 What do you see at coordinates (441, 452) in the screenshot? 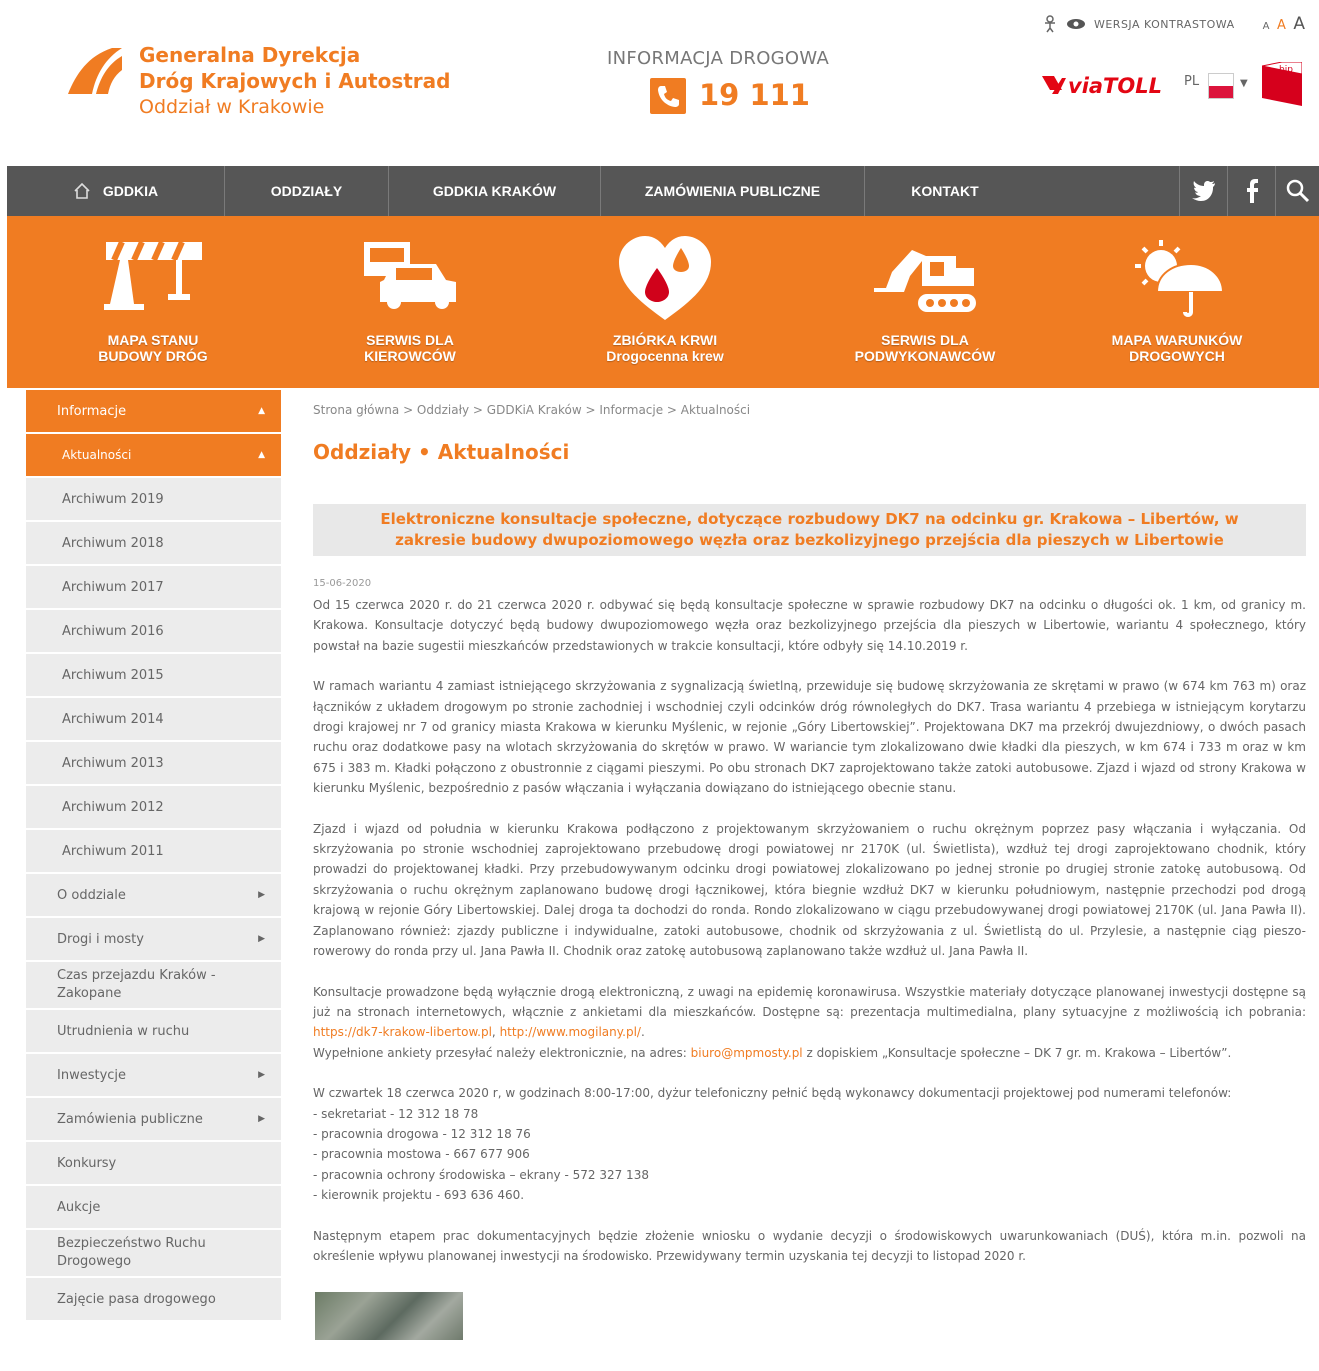
I see `page-title: Oddziały • Aktualności` at bounding box center [441, 452].